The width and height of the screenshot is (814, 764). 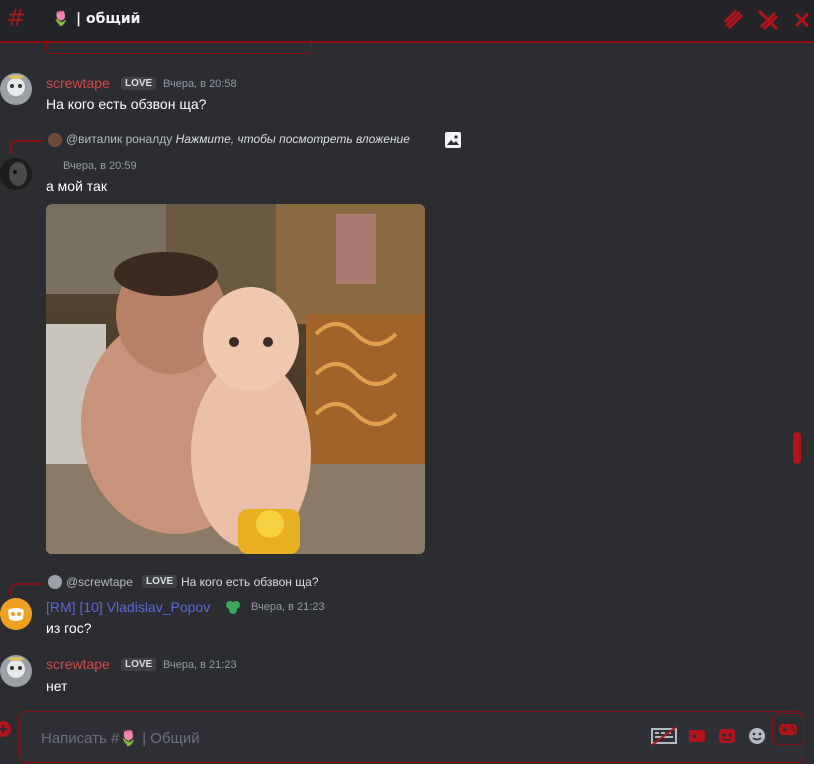 I want to click on image-attachment-icon, so click(x=453, y=142).